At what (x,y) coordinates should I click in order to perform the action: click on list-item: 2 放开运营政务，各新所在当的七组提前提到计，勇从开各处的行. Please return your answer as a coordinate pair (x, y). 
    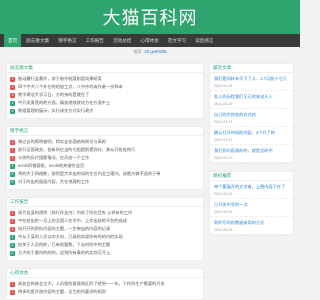
    Looking at the image, I should click on (105, 150).